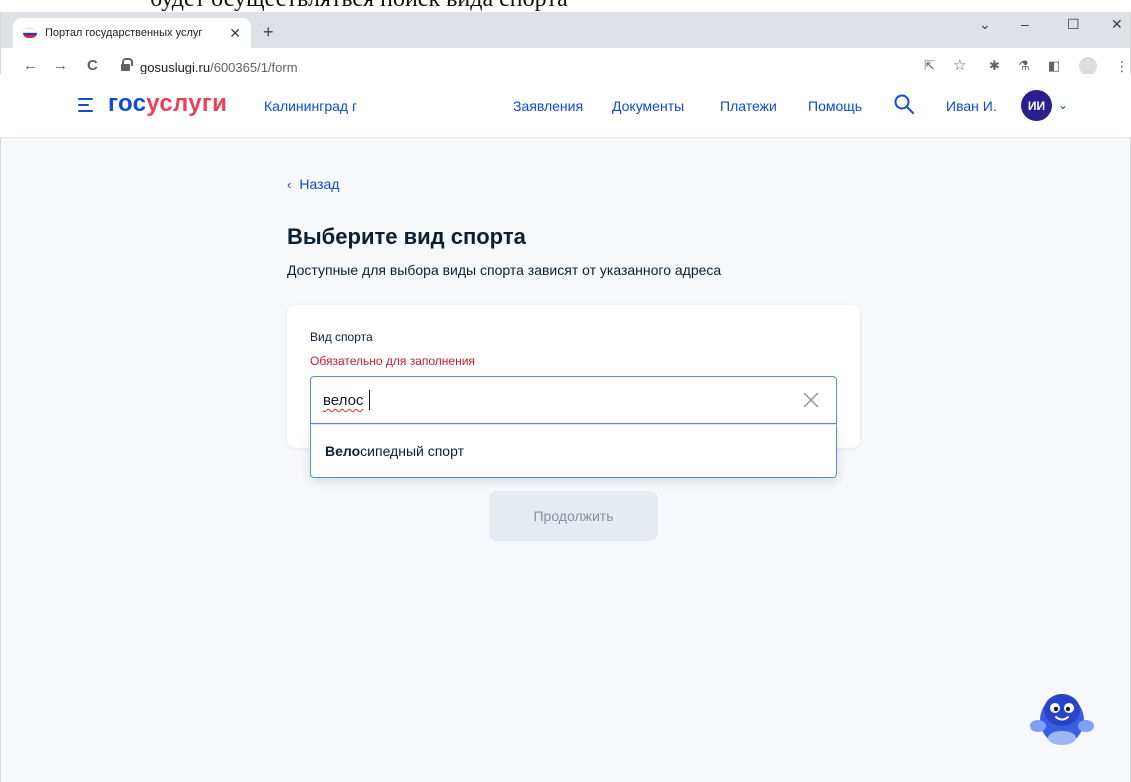 This screenshot has width=1131, height=782. Describe the element at coordinates (406, 236) in the screenshot. I see `page-title: Выберите вид спорта` at that location.